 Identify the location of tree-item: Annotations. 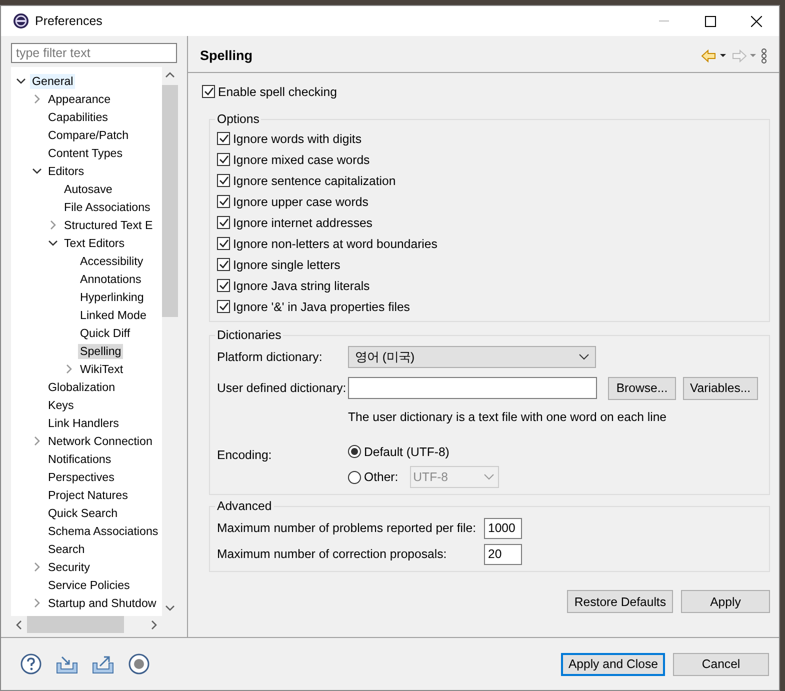
(111, 279).